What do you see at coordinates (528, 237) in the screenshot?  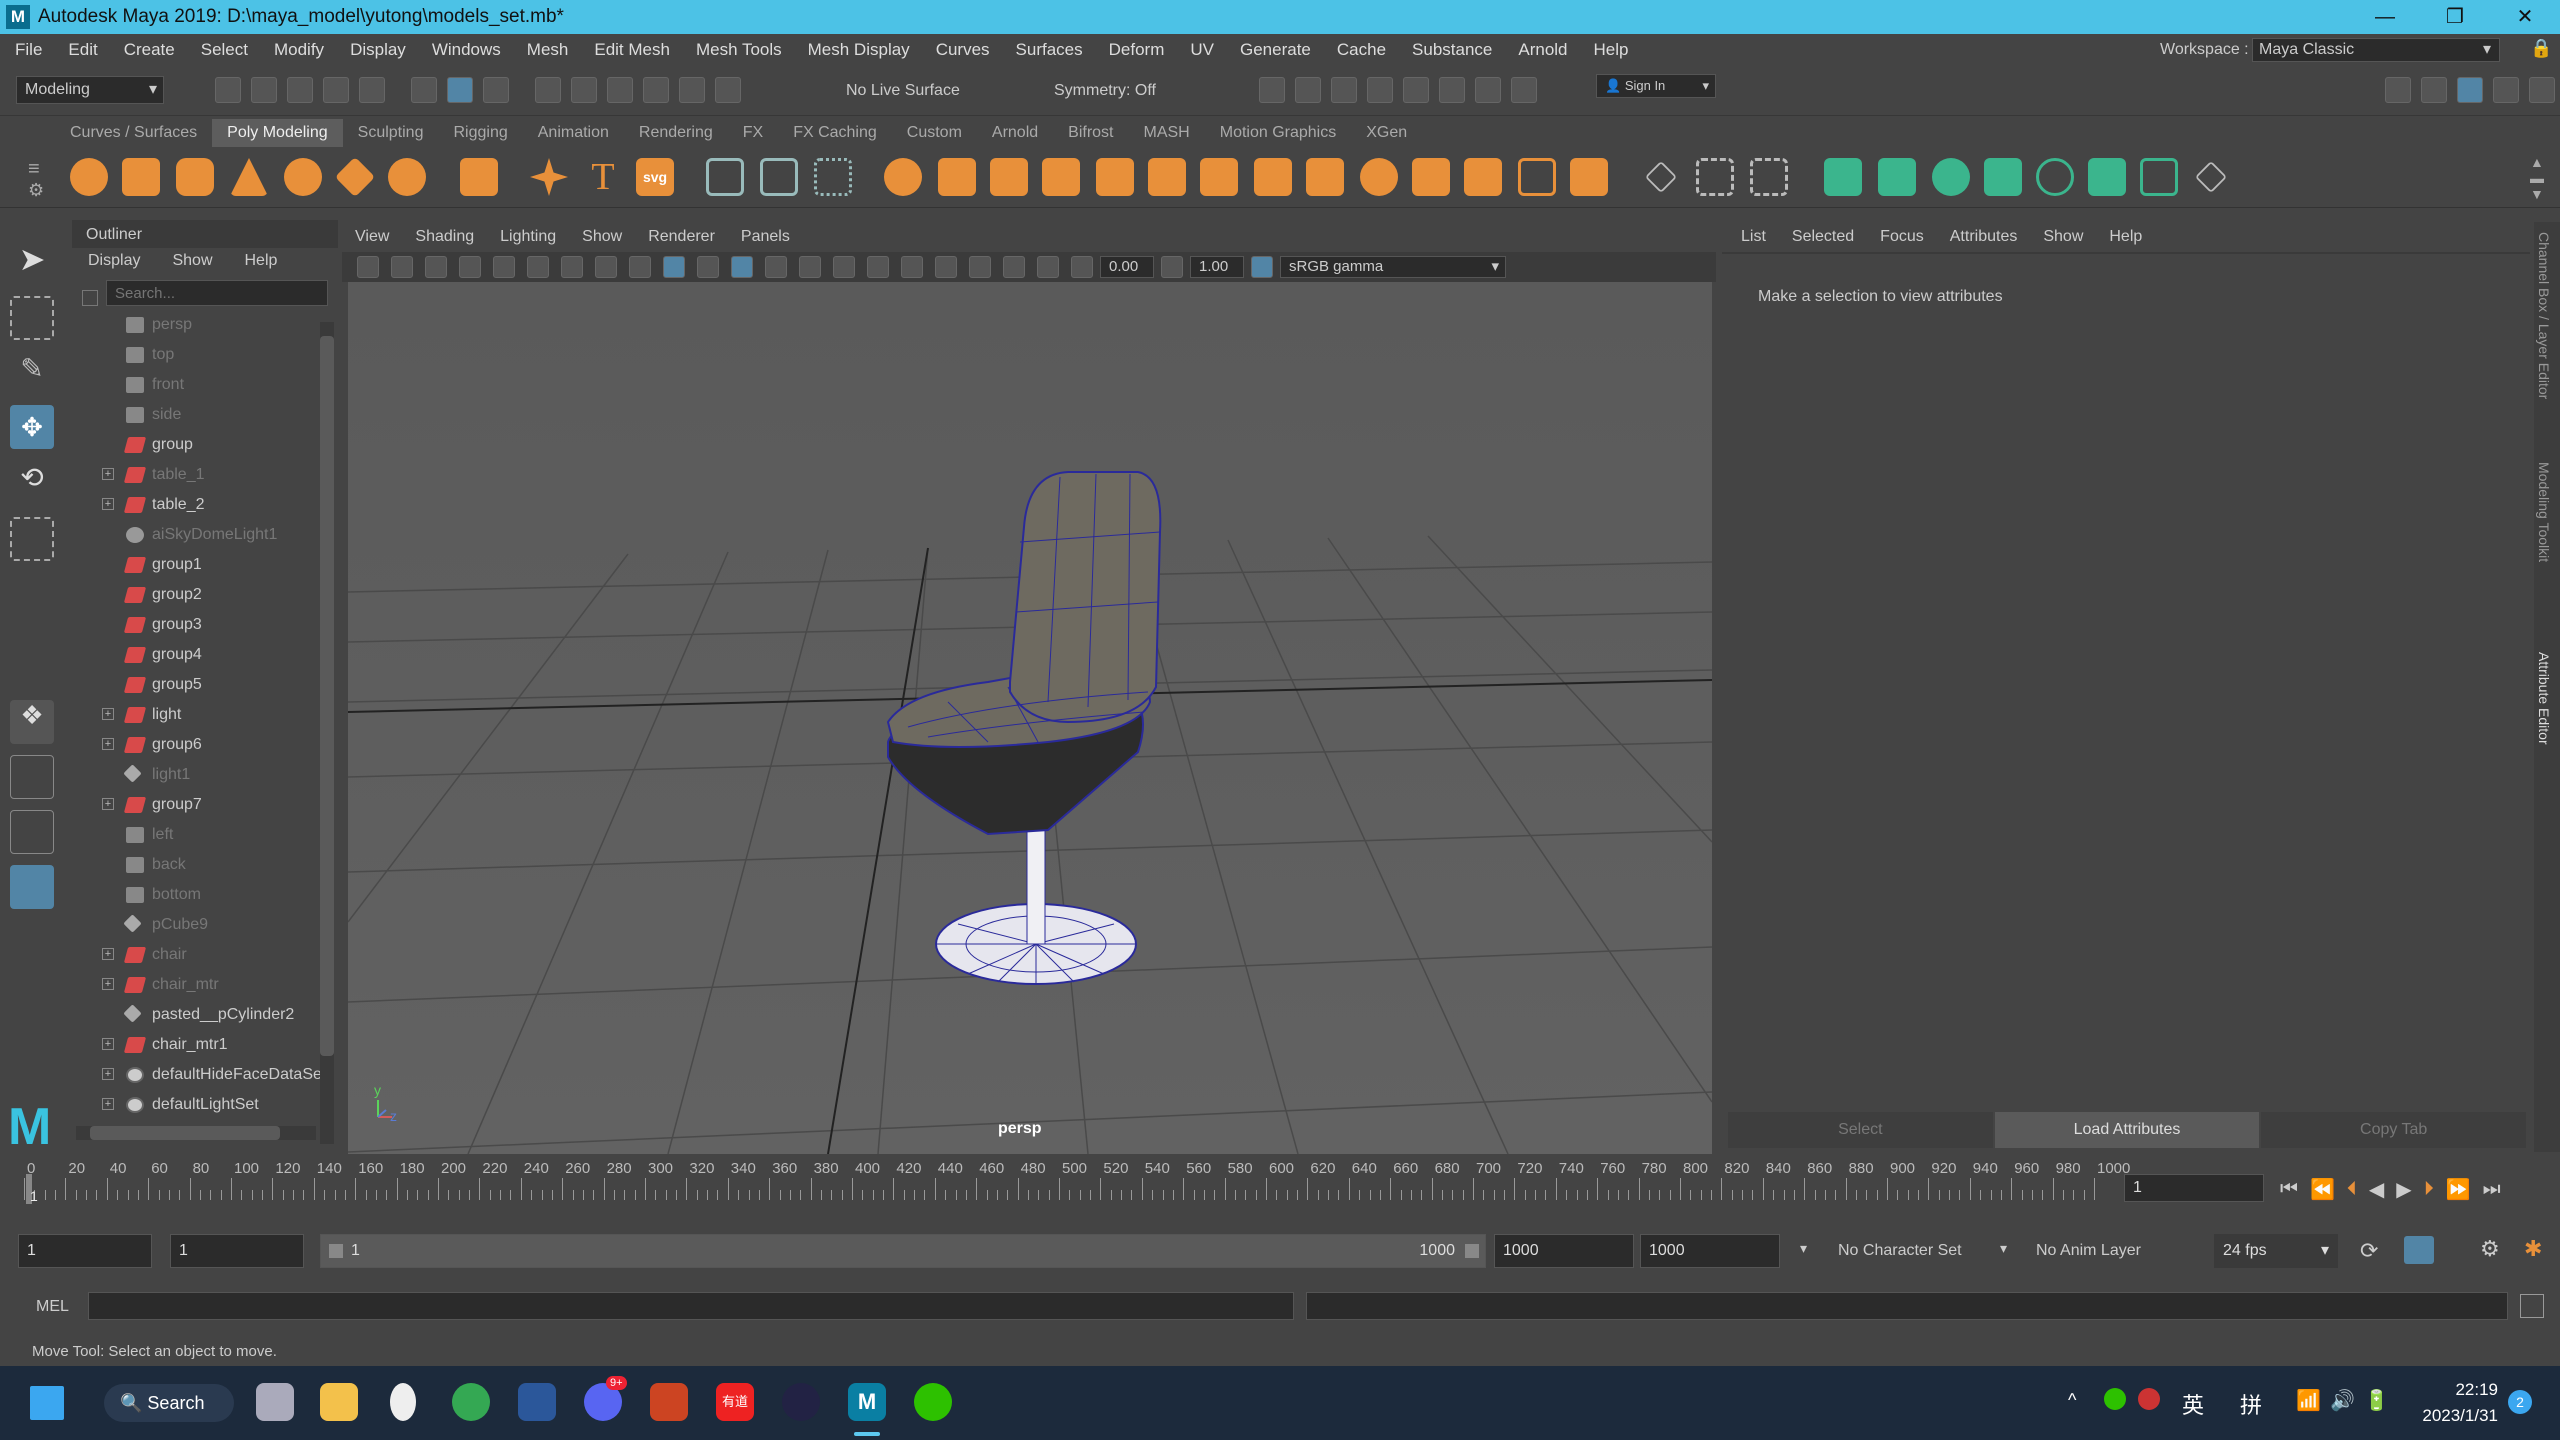 I see `viewport-menu-lighting: Lighting` at bounding box center [528, 237].